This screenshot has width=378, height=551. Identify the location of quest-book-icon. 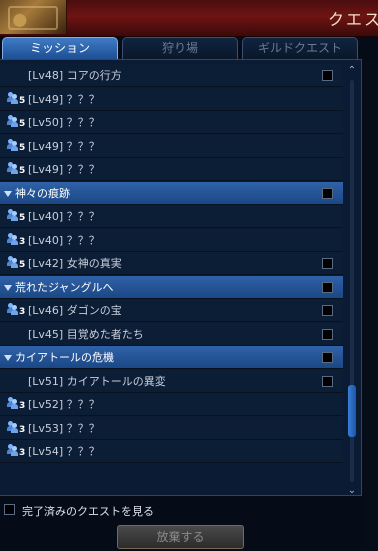
(33, 17).